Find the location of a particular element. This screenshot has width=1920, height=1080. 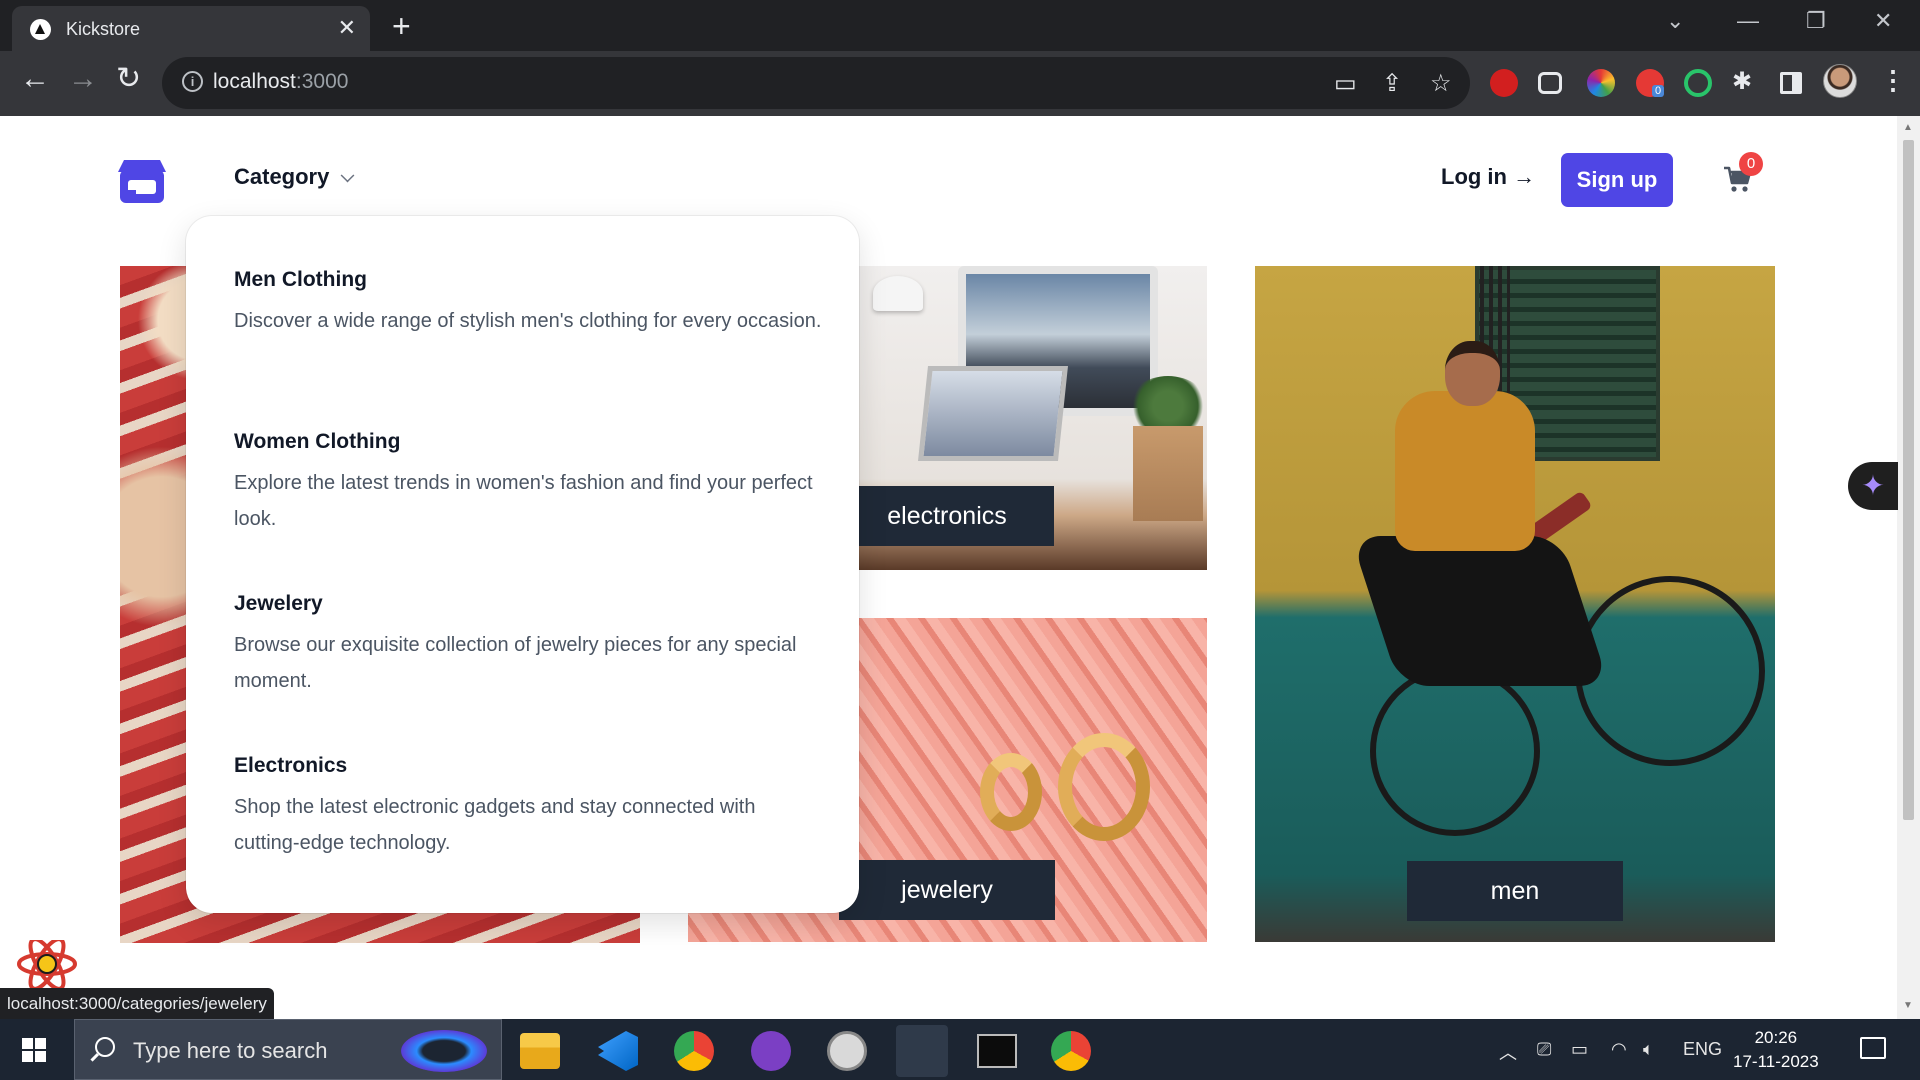

reload-icon: ↻ is located at coordinates (128, 79).